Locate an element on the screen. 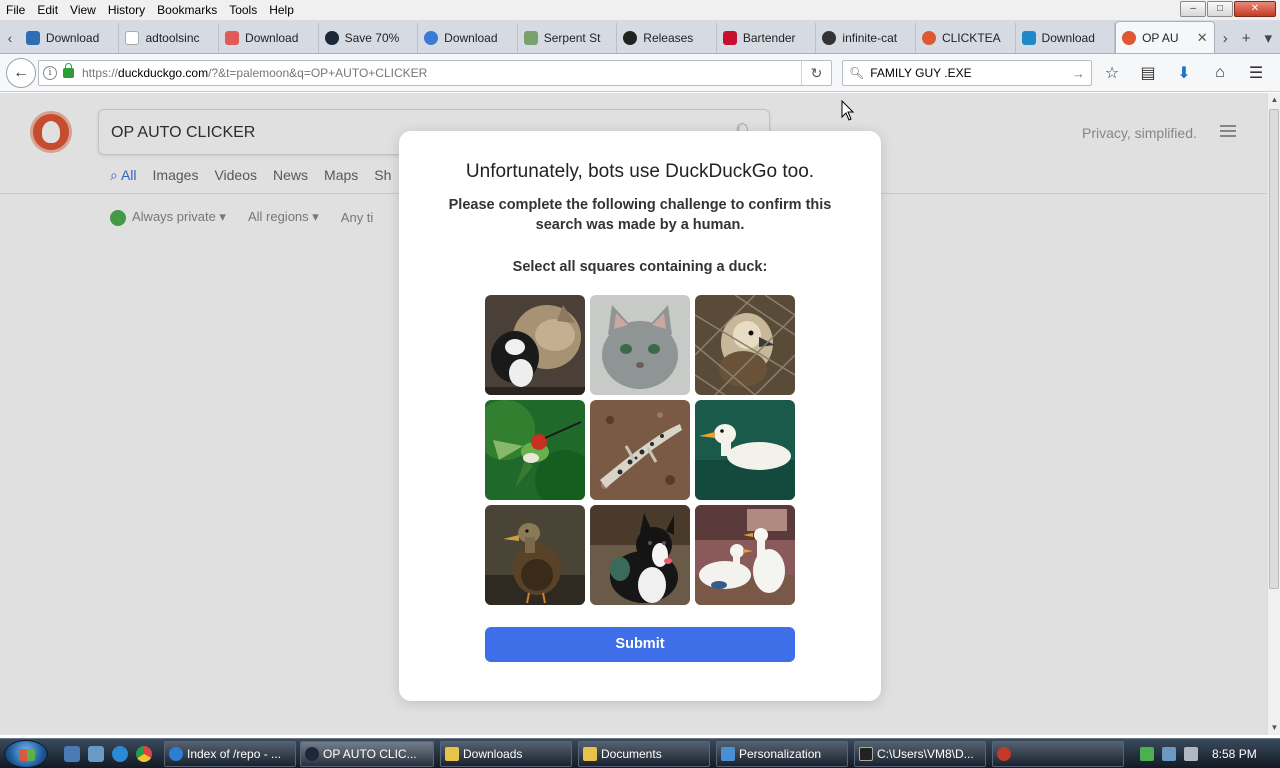  bookmark-star-icon: ☆ is located at coordinates (1112, 73).